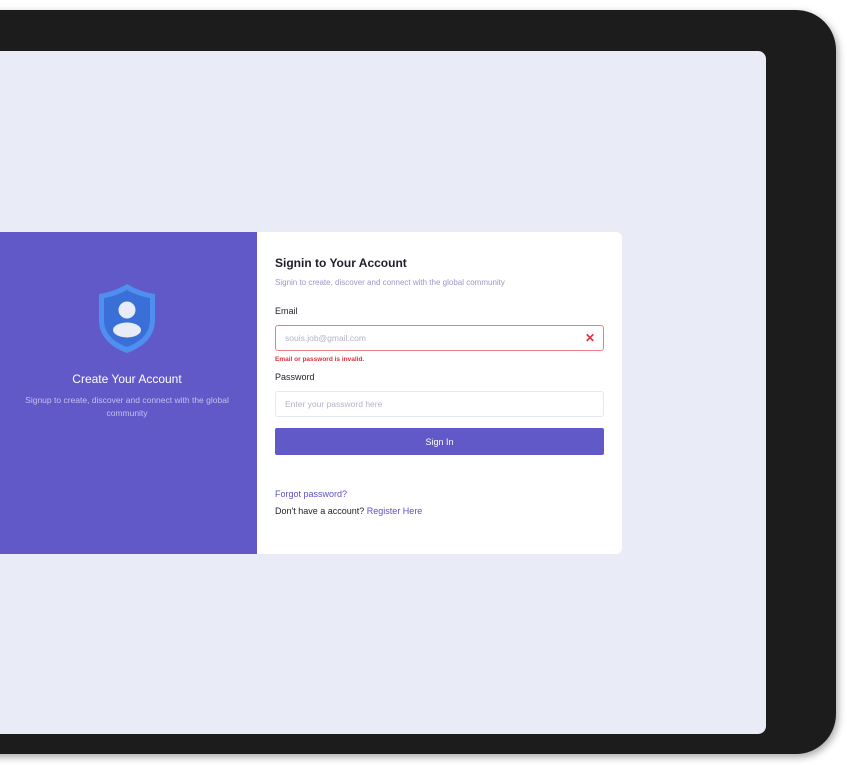 The height and width of the screenshot is (765, 847). Describe the element at coordinates (127, 379) in the screenshot. I see `promo-title: Create Your Account` at that location.